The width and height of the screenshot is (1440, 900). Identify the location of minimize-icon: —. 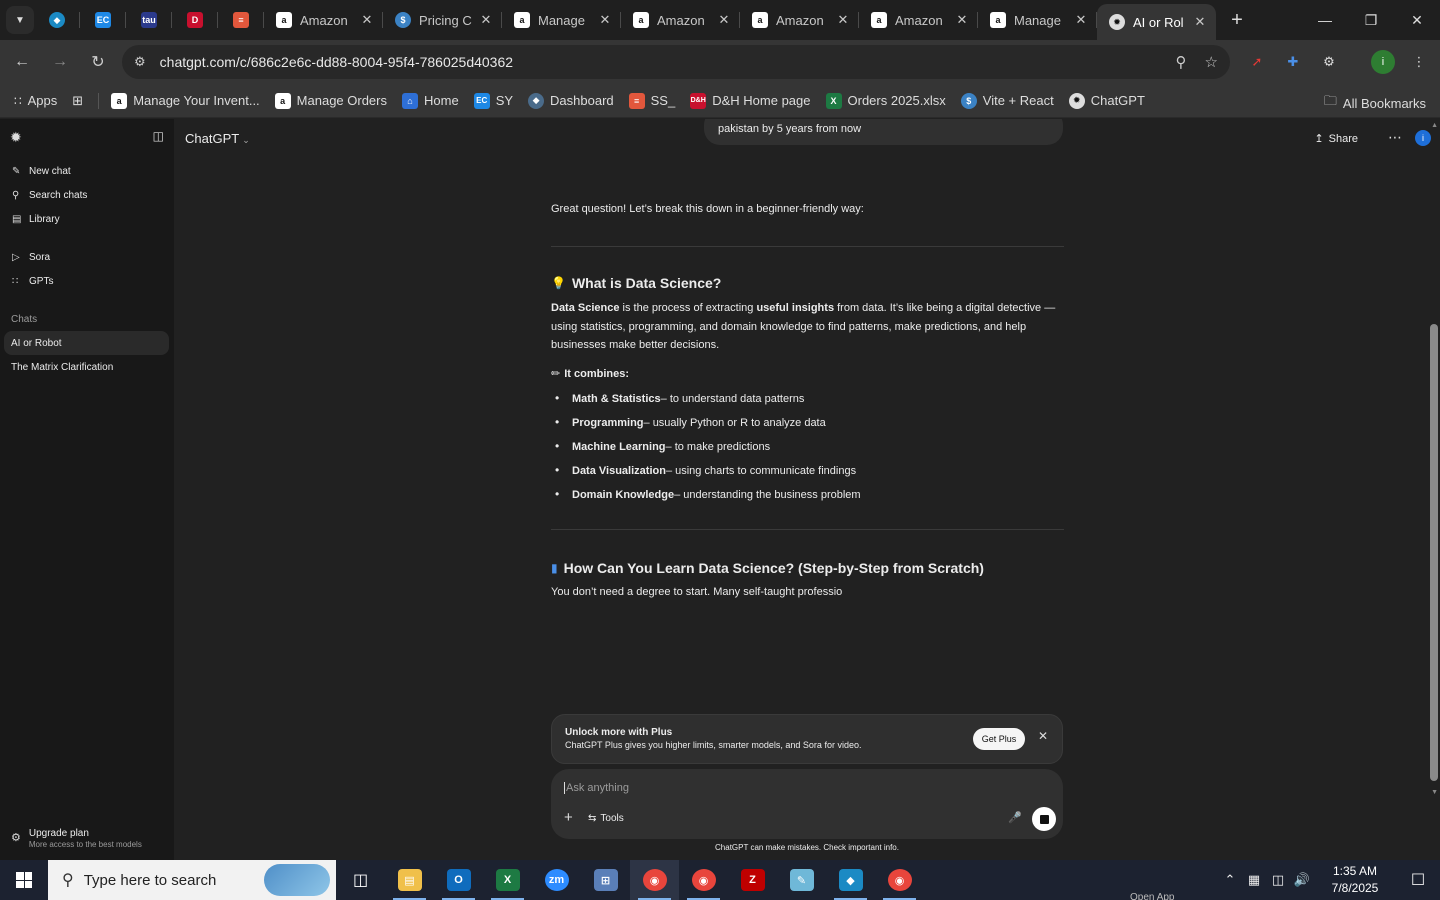
(1325, 20).